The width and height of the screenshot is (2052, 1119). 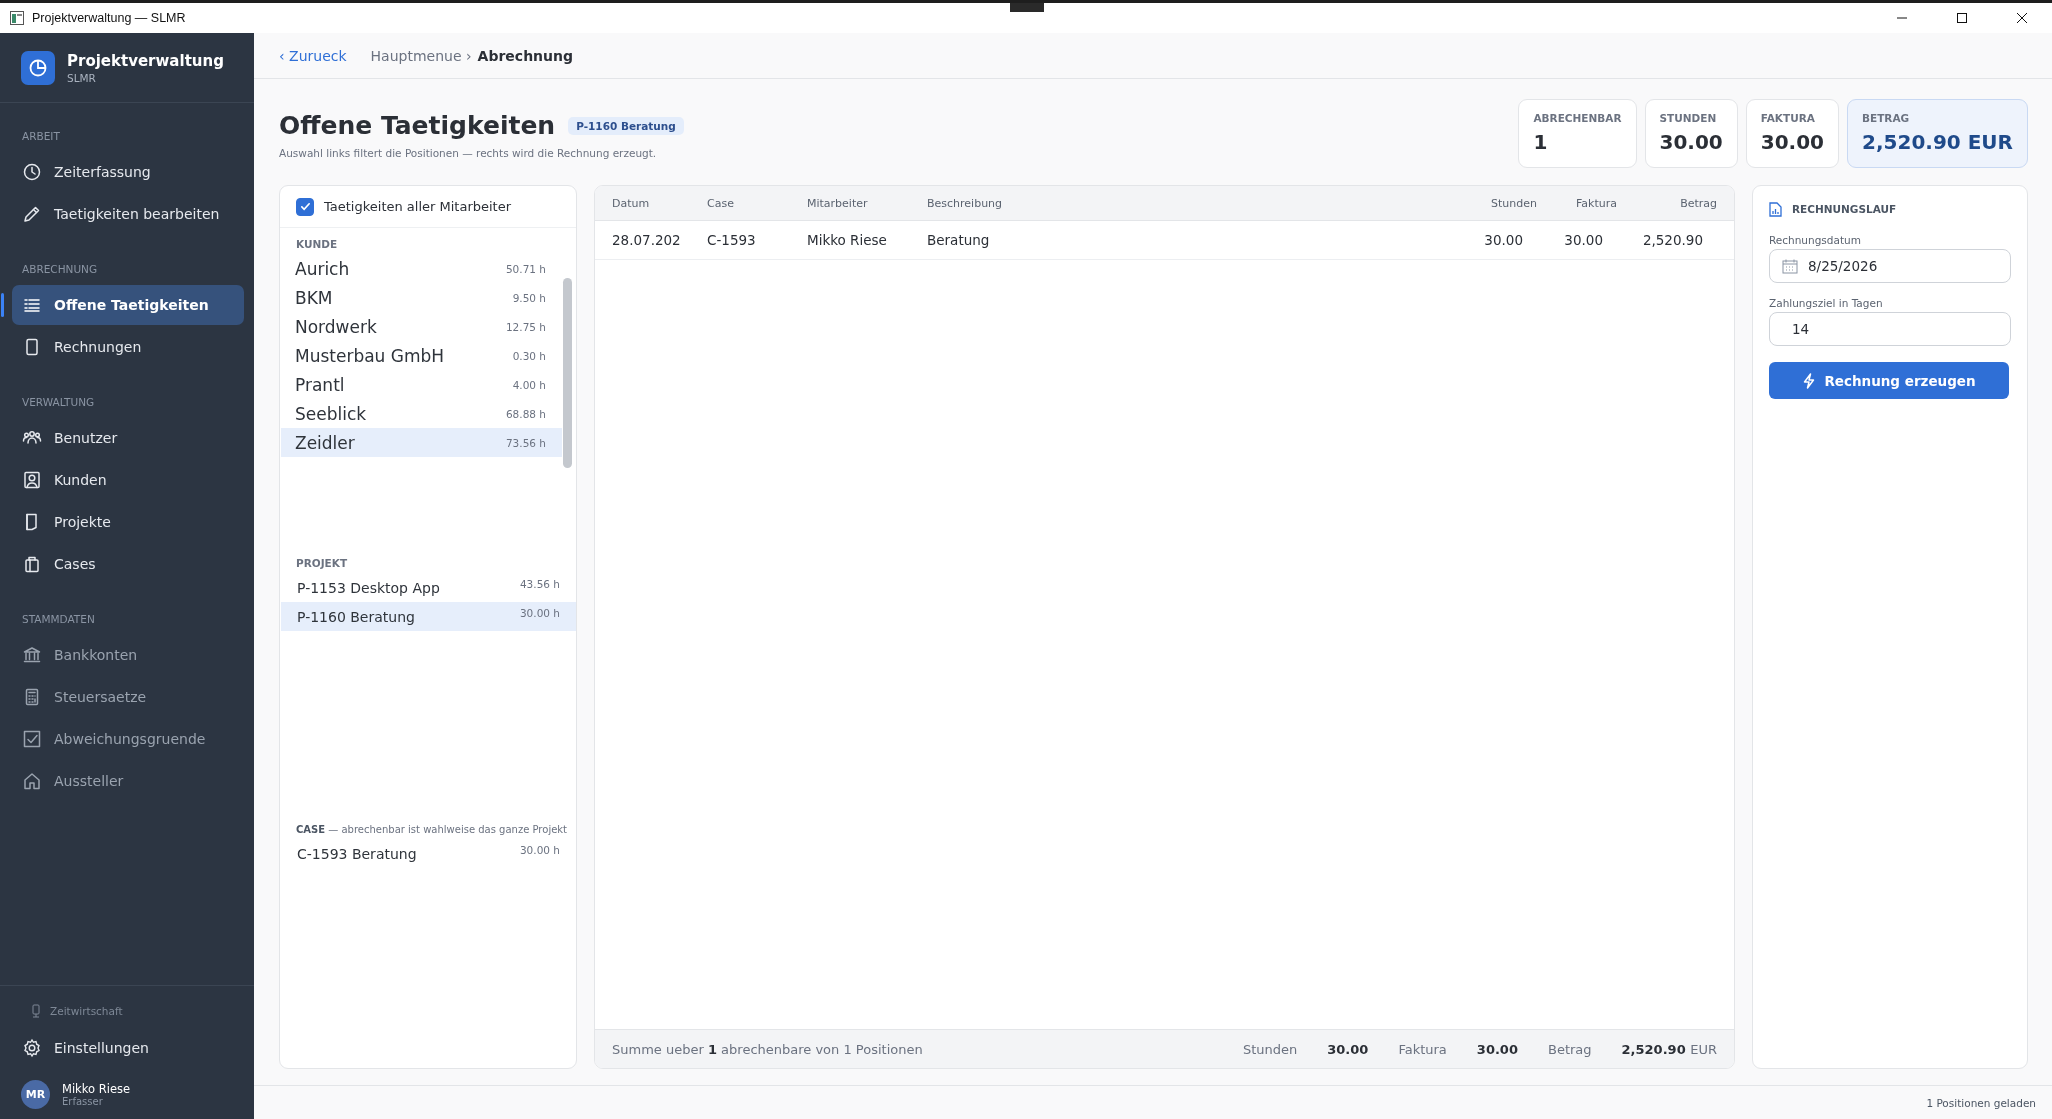 What do you see at coordinates (145, 60) in the screenshot?
I see `app-name: Projektverwaltung` at bounding box center [145, 60].